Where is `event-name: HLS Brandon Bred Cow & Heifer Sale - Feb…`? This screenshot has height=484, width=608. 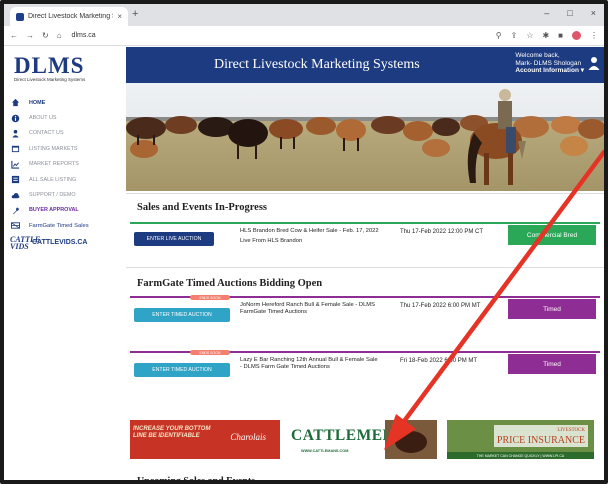
event-name: HLS Brandon Bred Cow & Heifer Sale - Feb… is located at coordinates (310, 236).